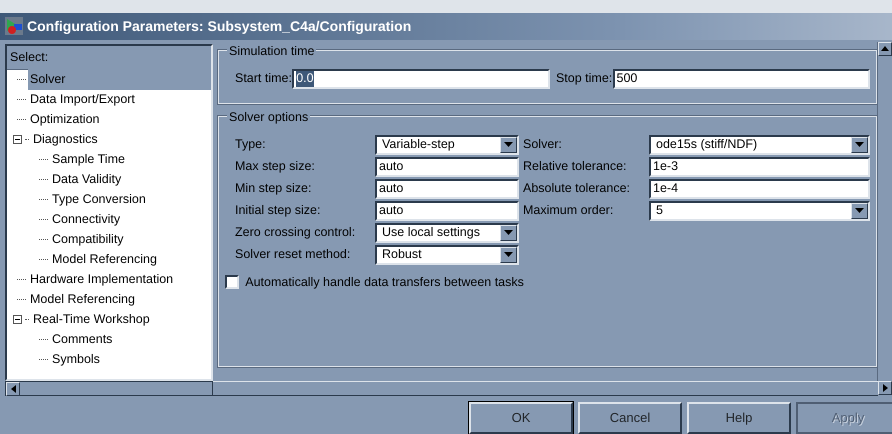 The height and width of the screenshot is (434, 892). Describe the element at coordinates (584, 79) in the screenshot. I see `field-label: Stop time:` at that location.